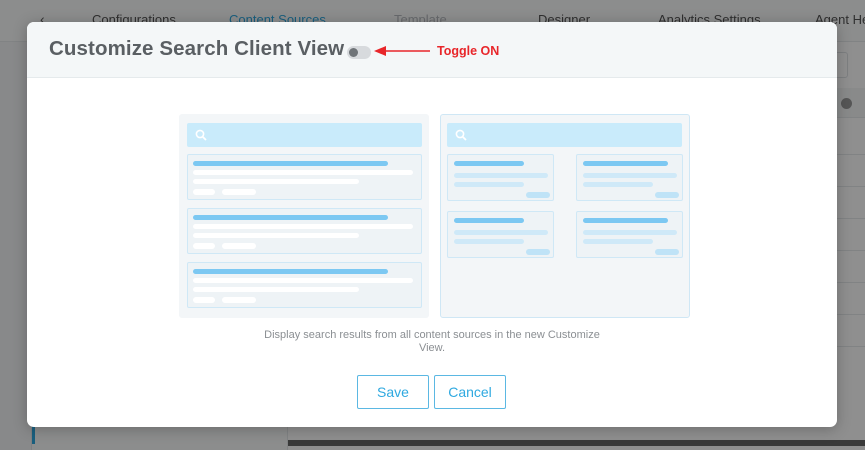  What do you see at coordinates (393, 392) in the screenshot?
I see `save-button: Save` at bounding box center [393, 392].